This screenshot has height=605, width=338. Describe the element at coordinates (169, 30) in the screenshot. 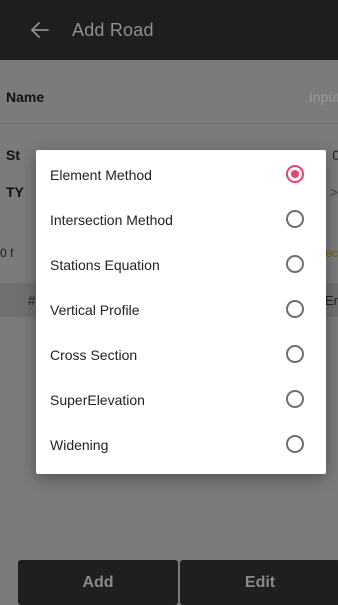

I see `app-bar: Add Road` at that location.